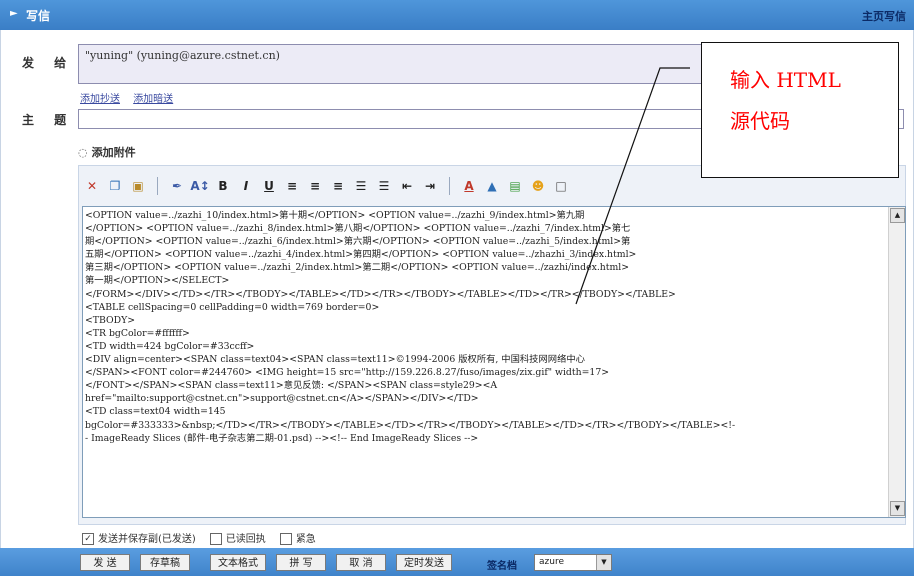 Image resolution: width=914 pixels, height=576 pixels. Describe the element at coordinates (760, 121) in the screenshot. I see `annotation-line2: 源代码` at that location.